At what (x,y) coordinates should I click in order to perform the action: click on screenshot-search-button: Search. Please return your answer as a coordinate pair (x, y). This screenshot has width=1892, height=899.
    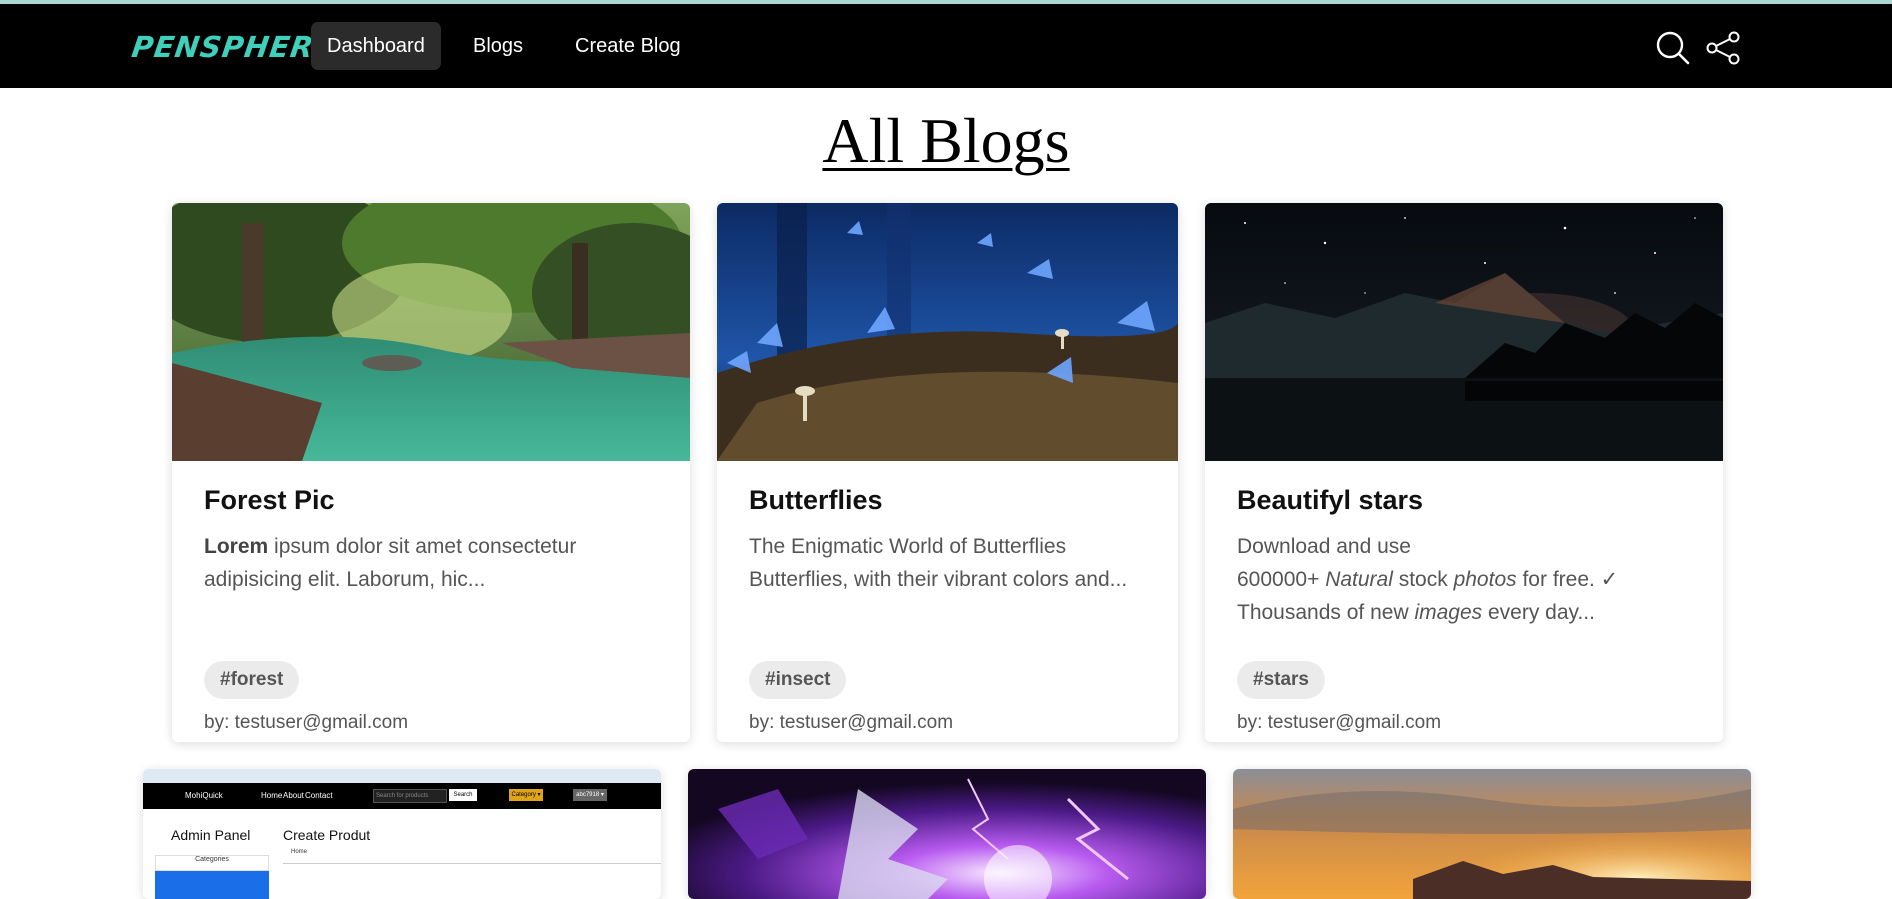
    Looking at the image, I should click on (463, 795).